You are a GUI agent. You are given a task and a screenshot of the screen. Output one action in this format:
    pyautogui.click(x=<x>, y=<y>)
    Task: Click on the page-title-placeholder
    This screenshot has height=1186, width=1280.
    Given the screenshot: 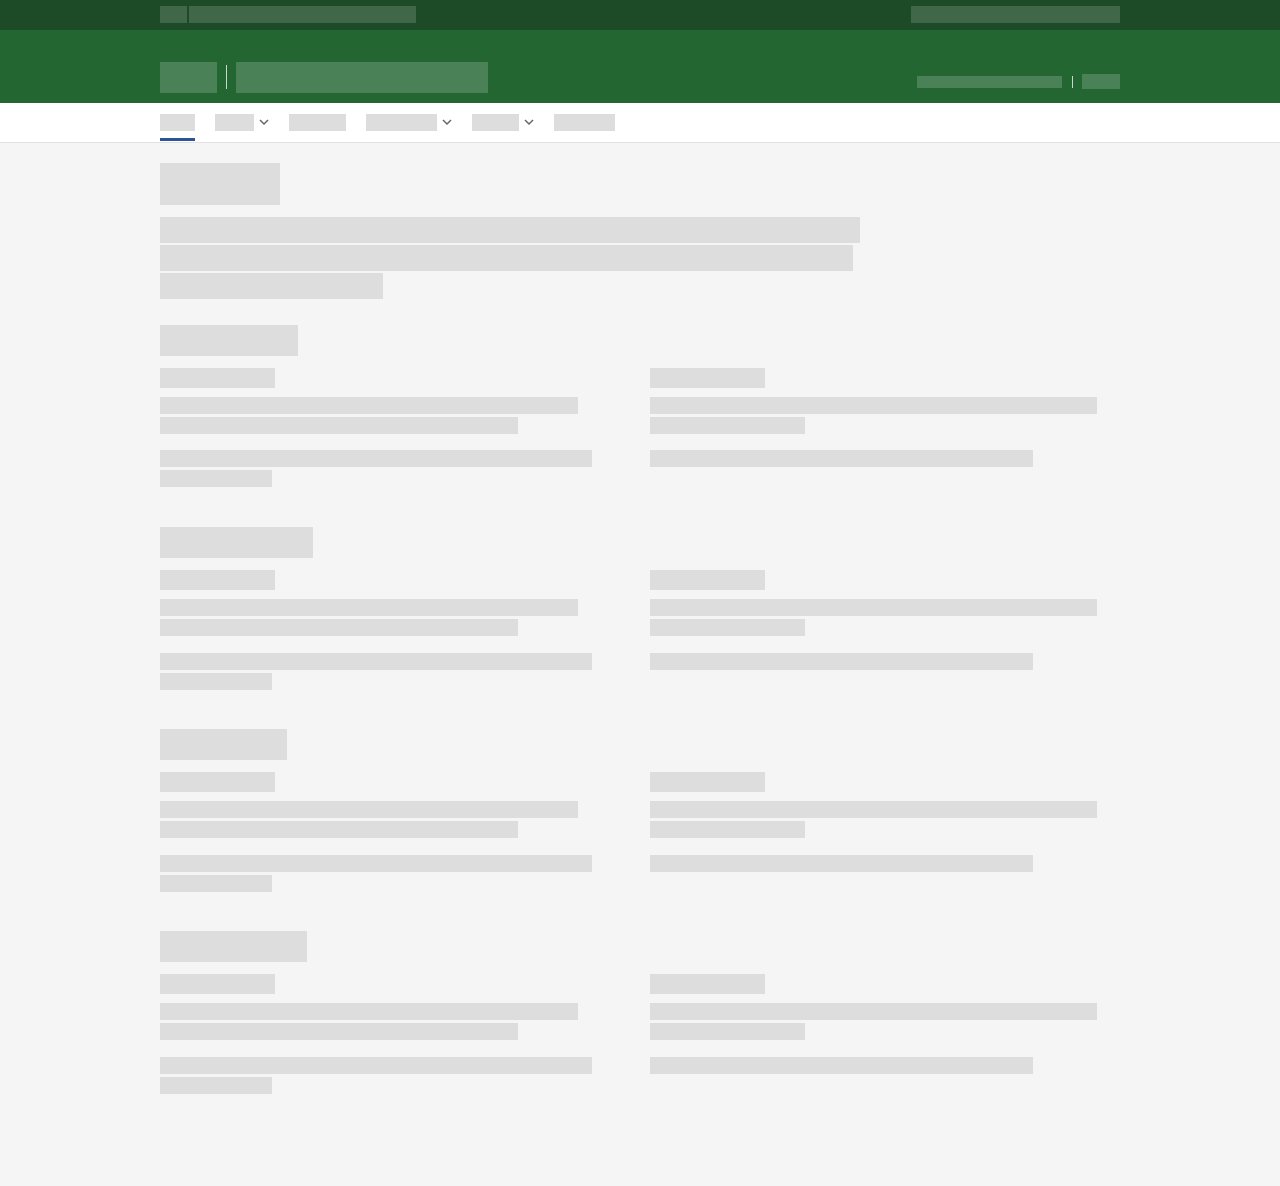 What is the action you would take?
    pyautogui.click(x=220, y=184)
    